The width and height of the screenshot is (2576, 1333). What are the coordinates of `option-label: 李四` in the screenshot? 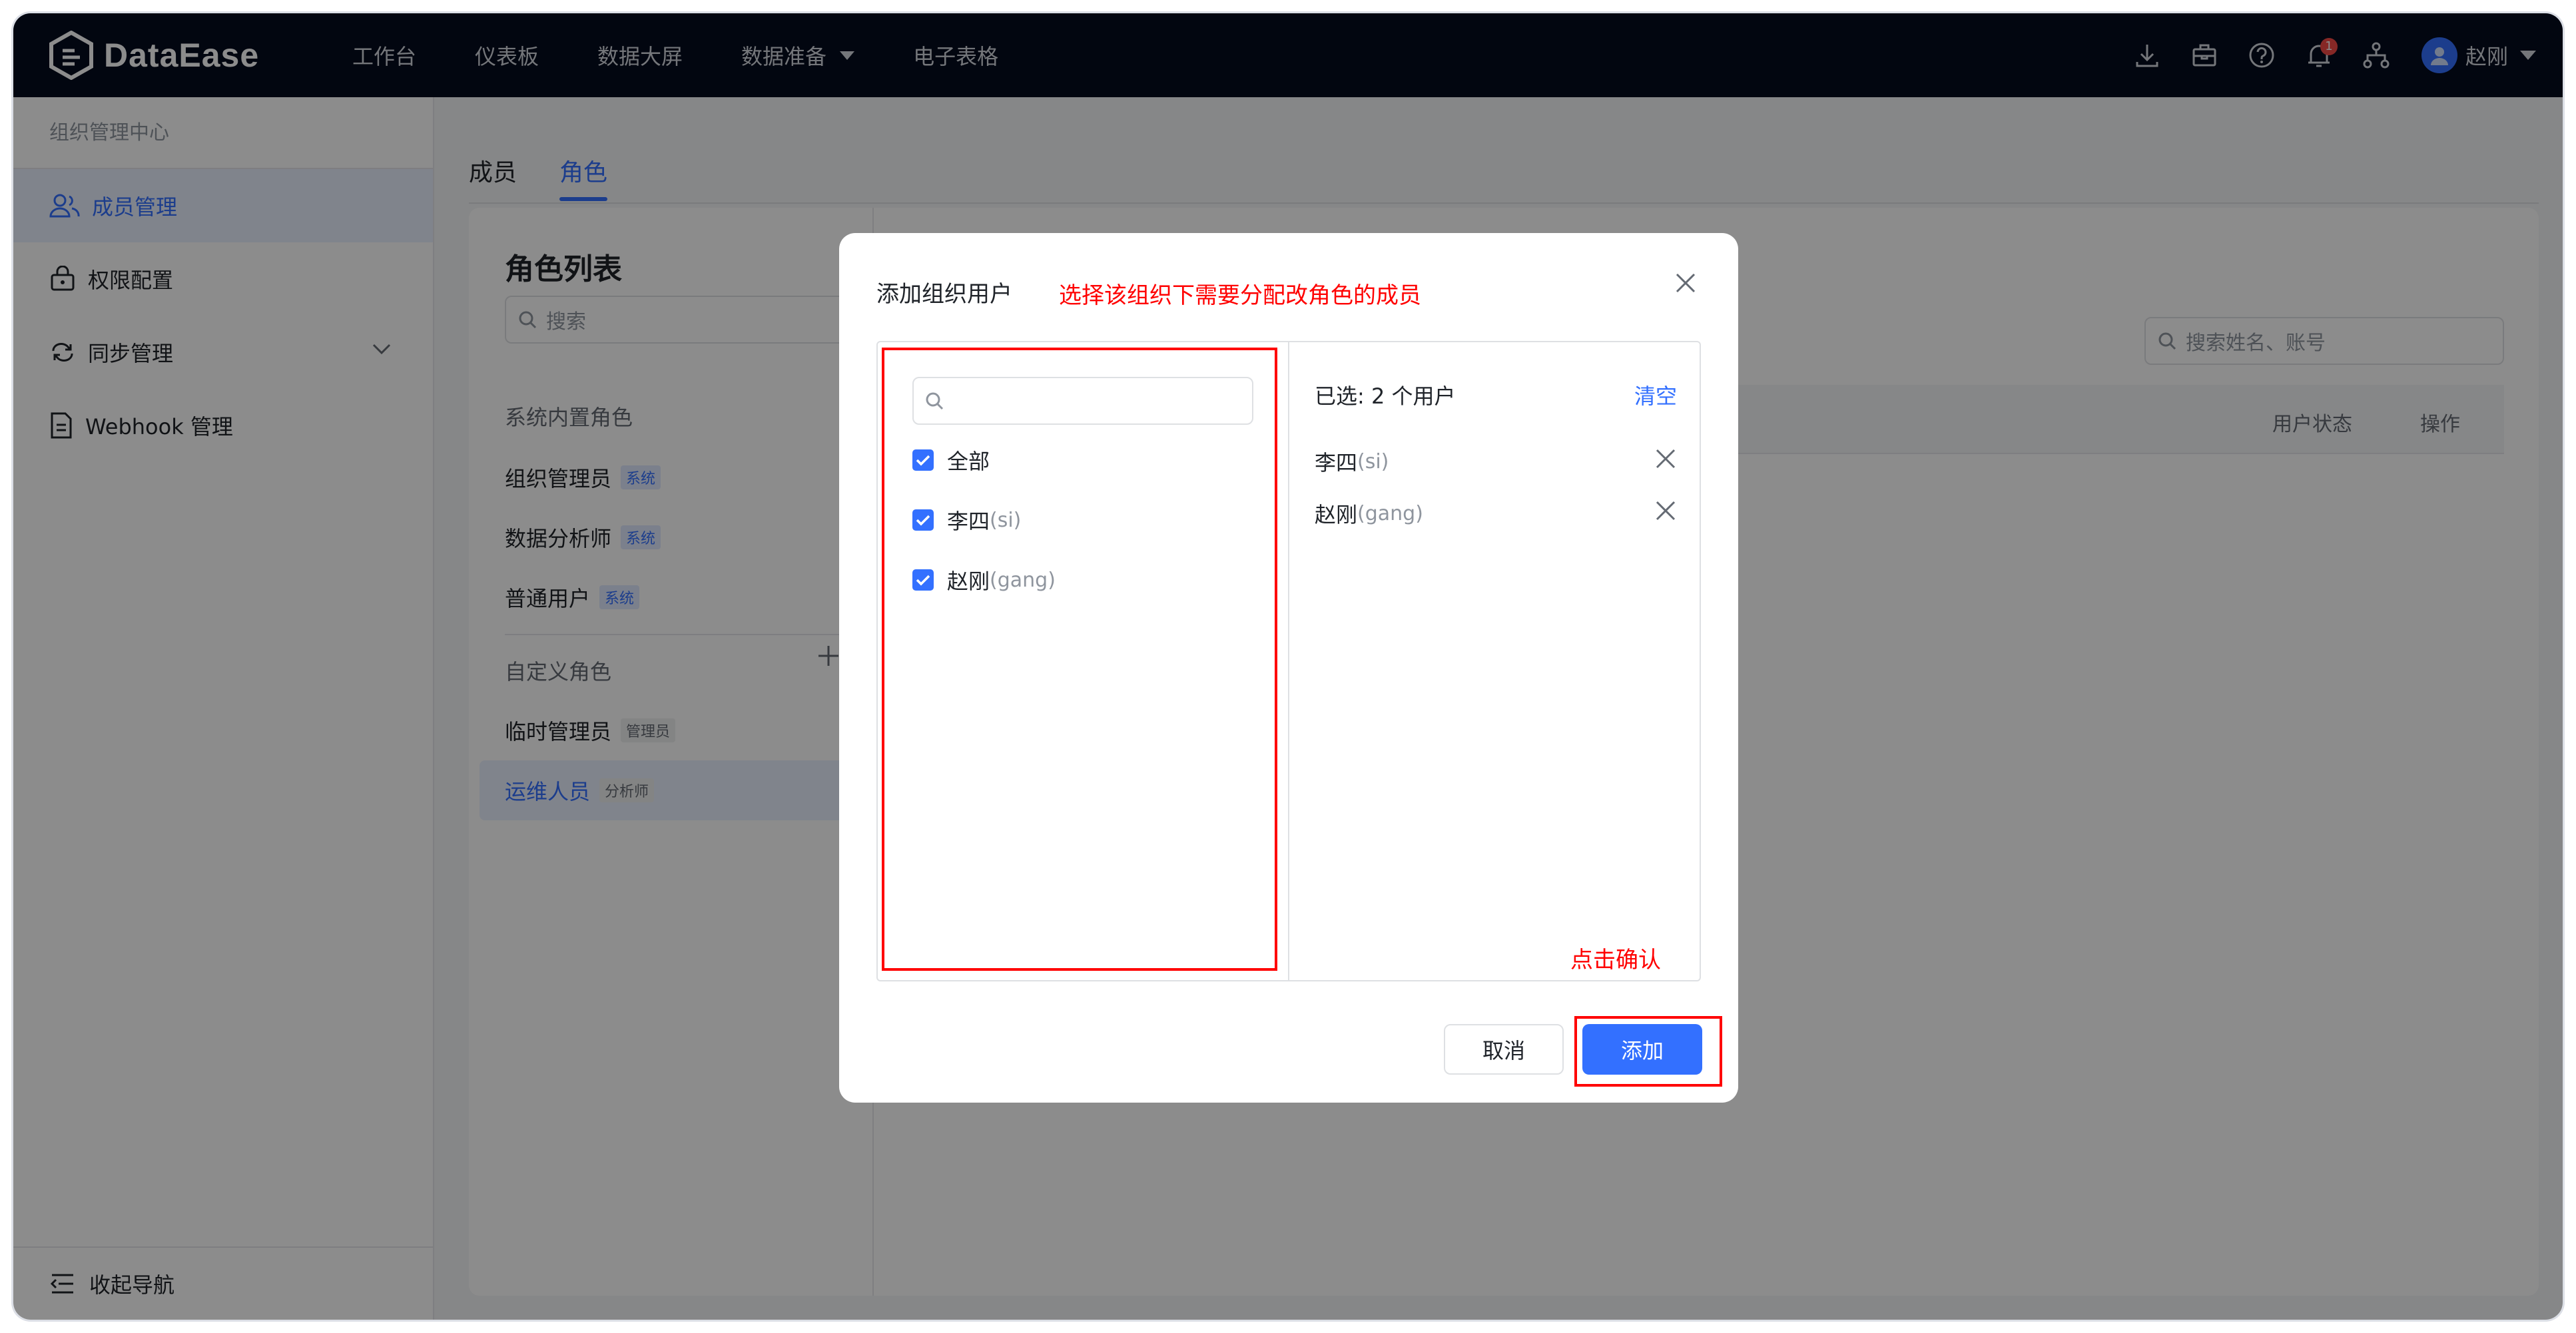 It's located at (968, 522).